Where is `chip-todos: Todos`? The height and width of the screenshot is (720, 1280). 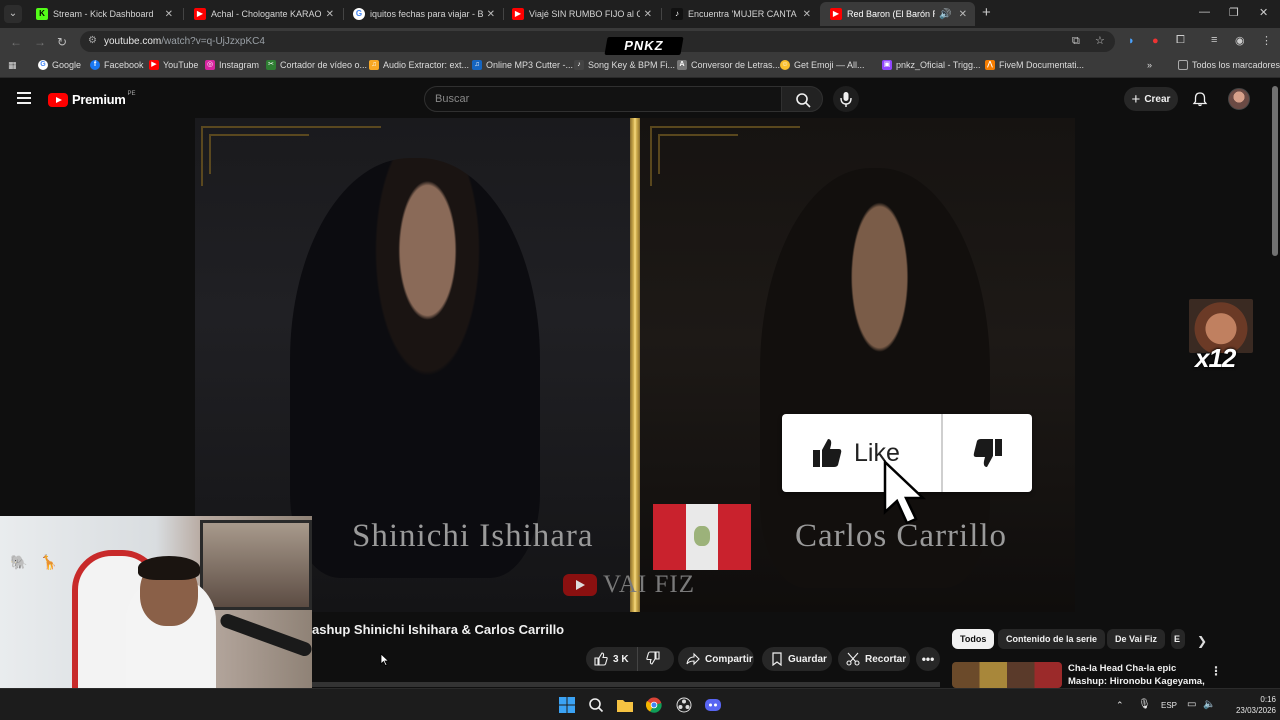 chip-todos: Todos is located at coordinates (973, 639).